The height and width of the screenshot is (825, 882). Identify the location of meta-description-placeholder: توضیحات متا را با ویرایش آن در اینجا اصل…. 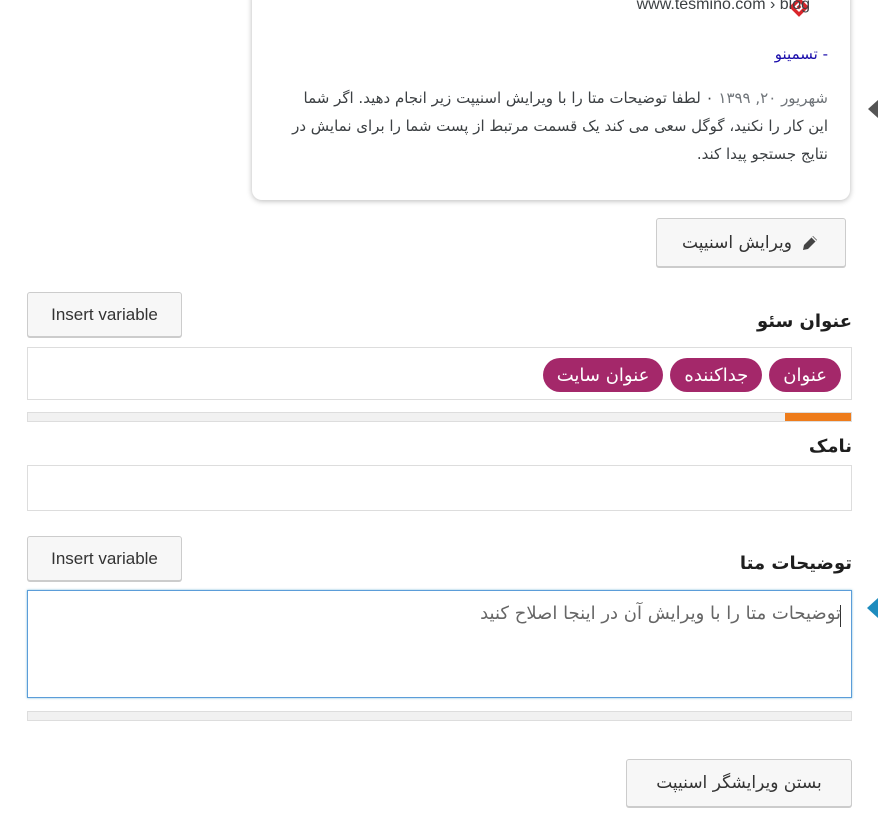
(660, 613).